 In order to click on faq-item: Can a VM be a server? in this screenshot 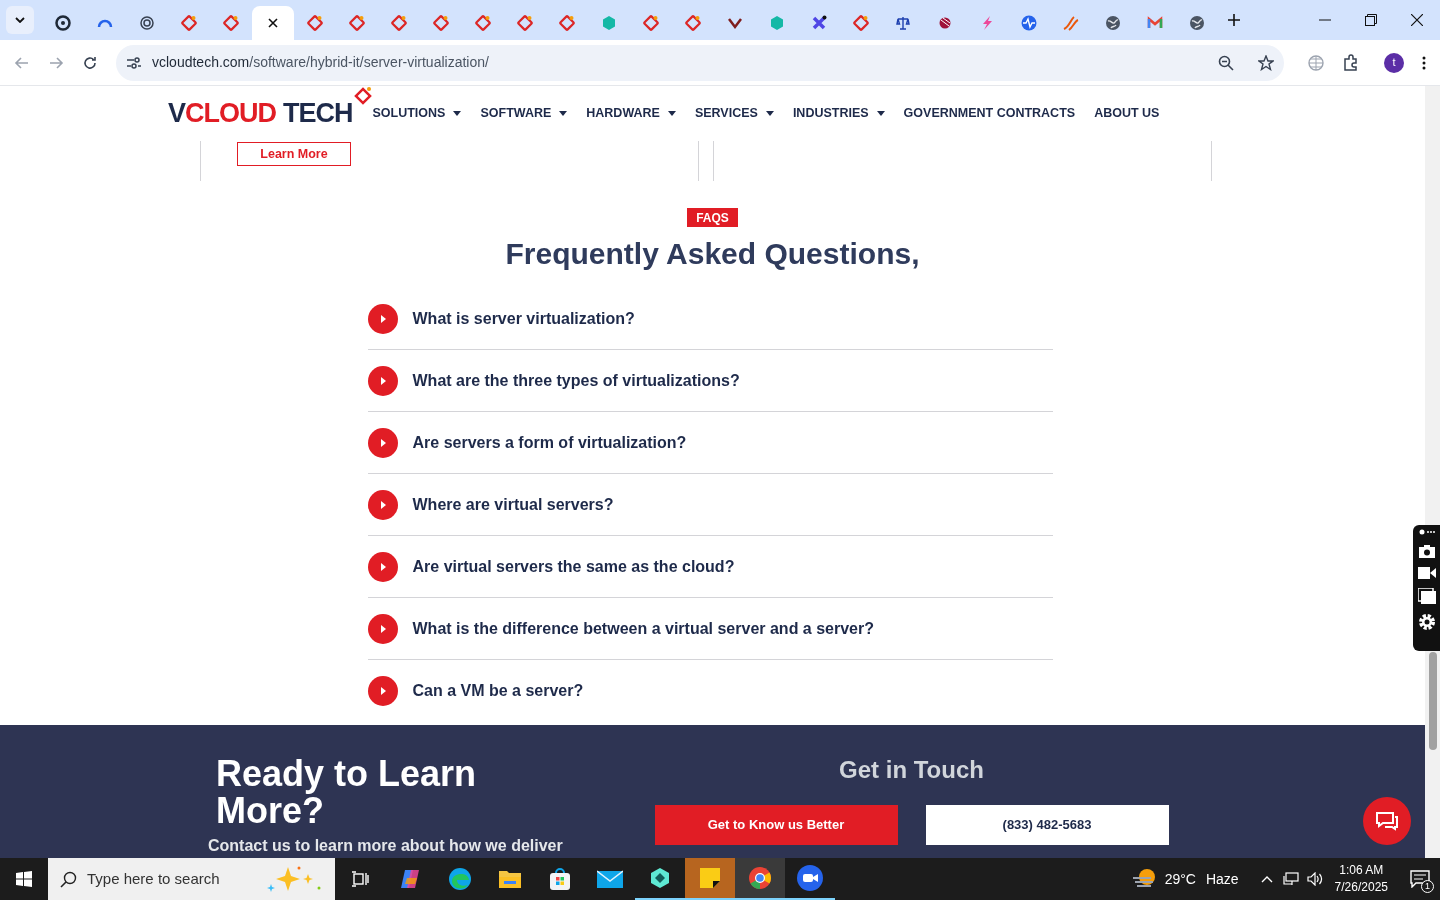, I will do `click(710, 691)`.